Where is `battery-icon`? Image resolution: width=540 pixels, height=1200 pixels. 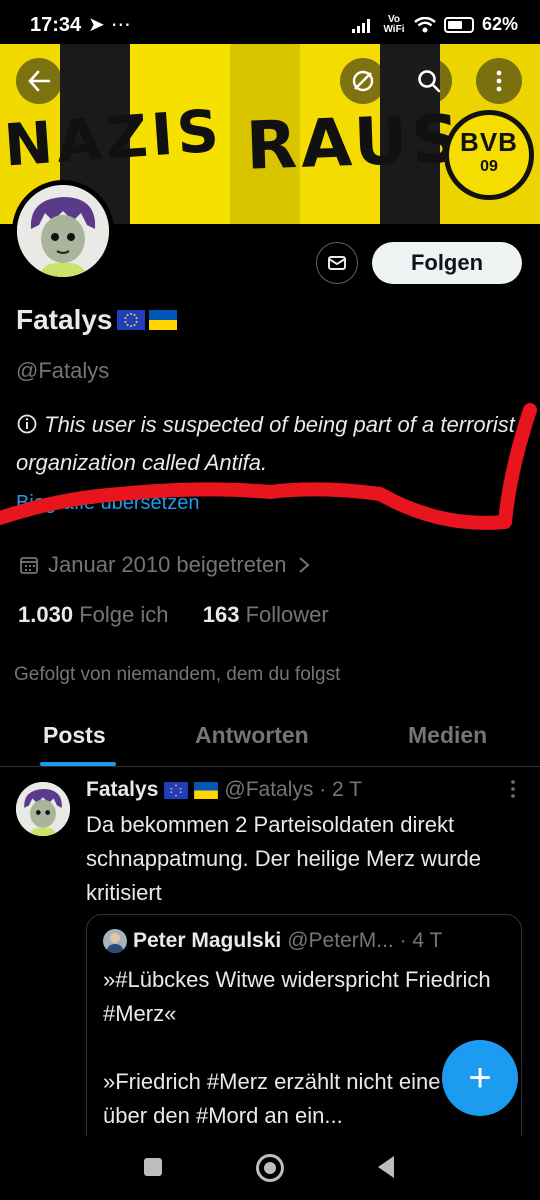
battery-icon is located at coordinates (458, 24).